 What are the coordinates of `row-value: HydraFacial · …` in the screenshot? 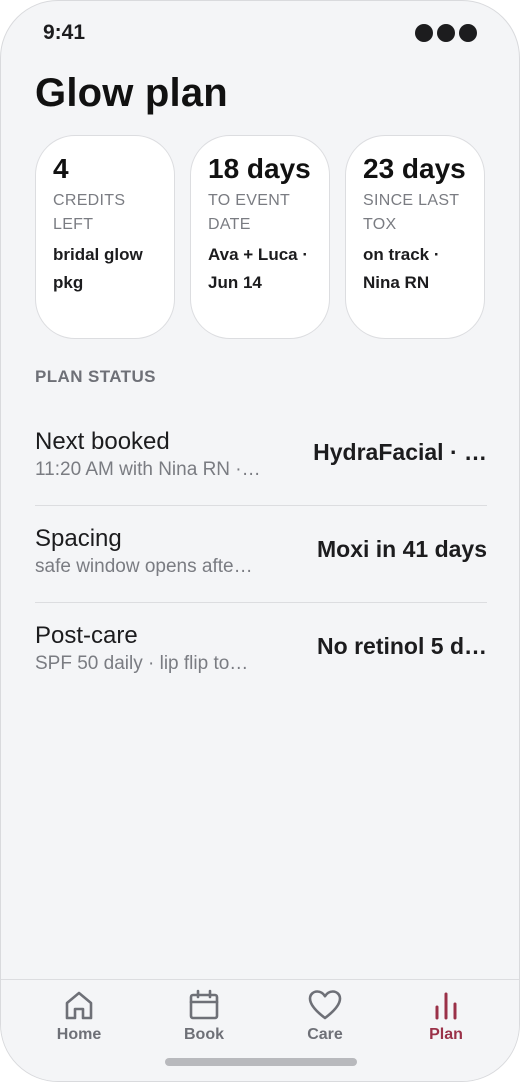 It's located at (400, 452).